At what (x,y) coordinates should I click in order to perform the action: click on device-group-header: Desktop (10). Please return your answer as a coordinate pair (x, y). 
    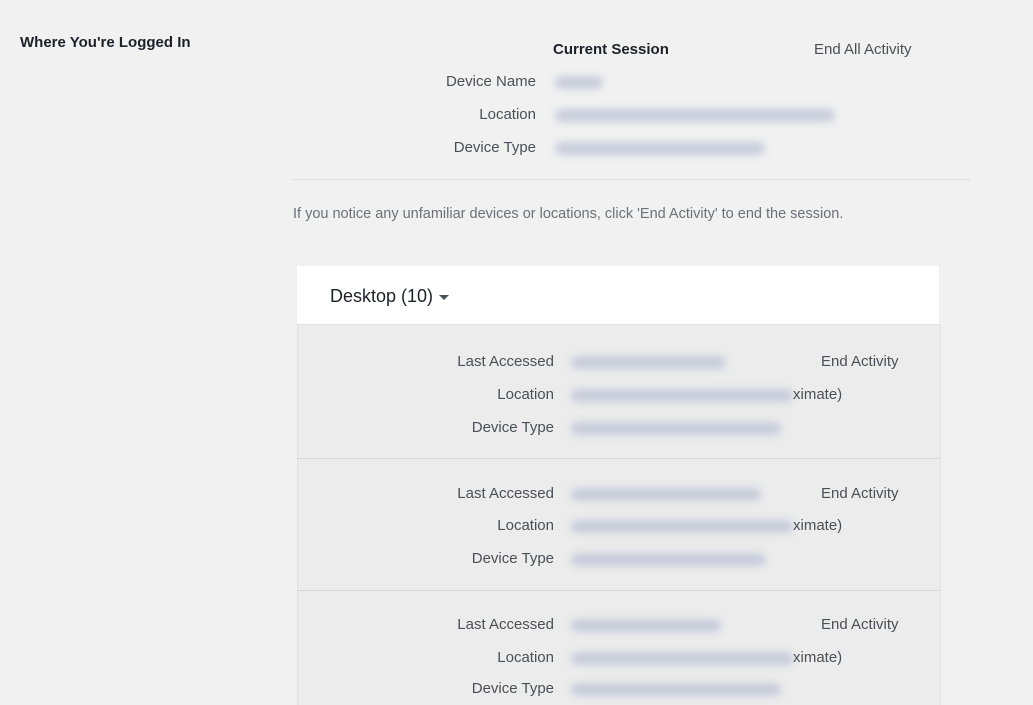
    Looking at the image, I should click on (618, 295).